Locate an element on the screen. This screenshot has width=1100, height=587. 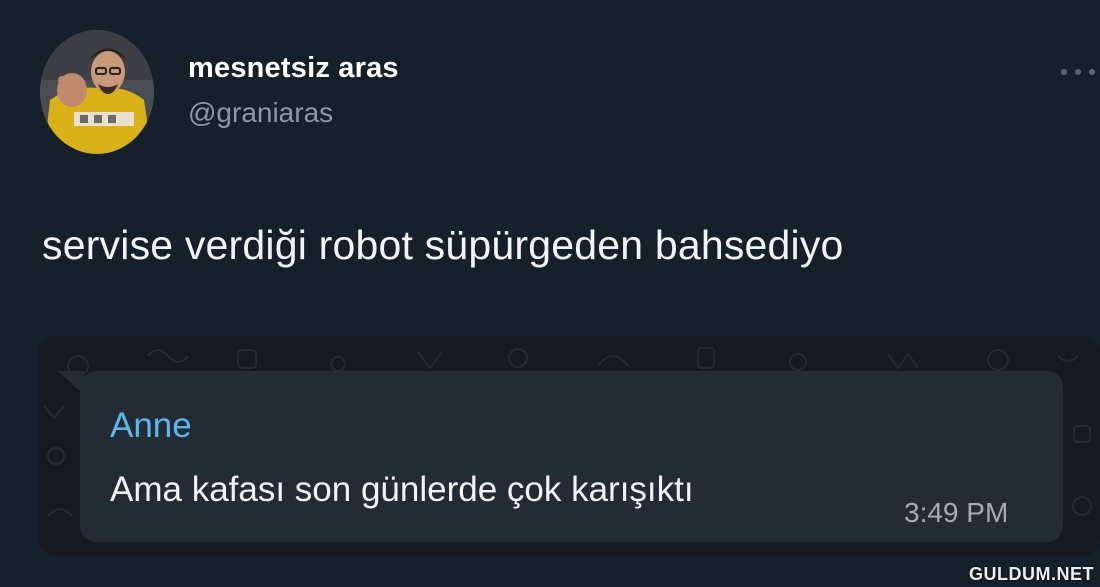
watermark: GULDUM.NET is located at coordinates (1031, 574).